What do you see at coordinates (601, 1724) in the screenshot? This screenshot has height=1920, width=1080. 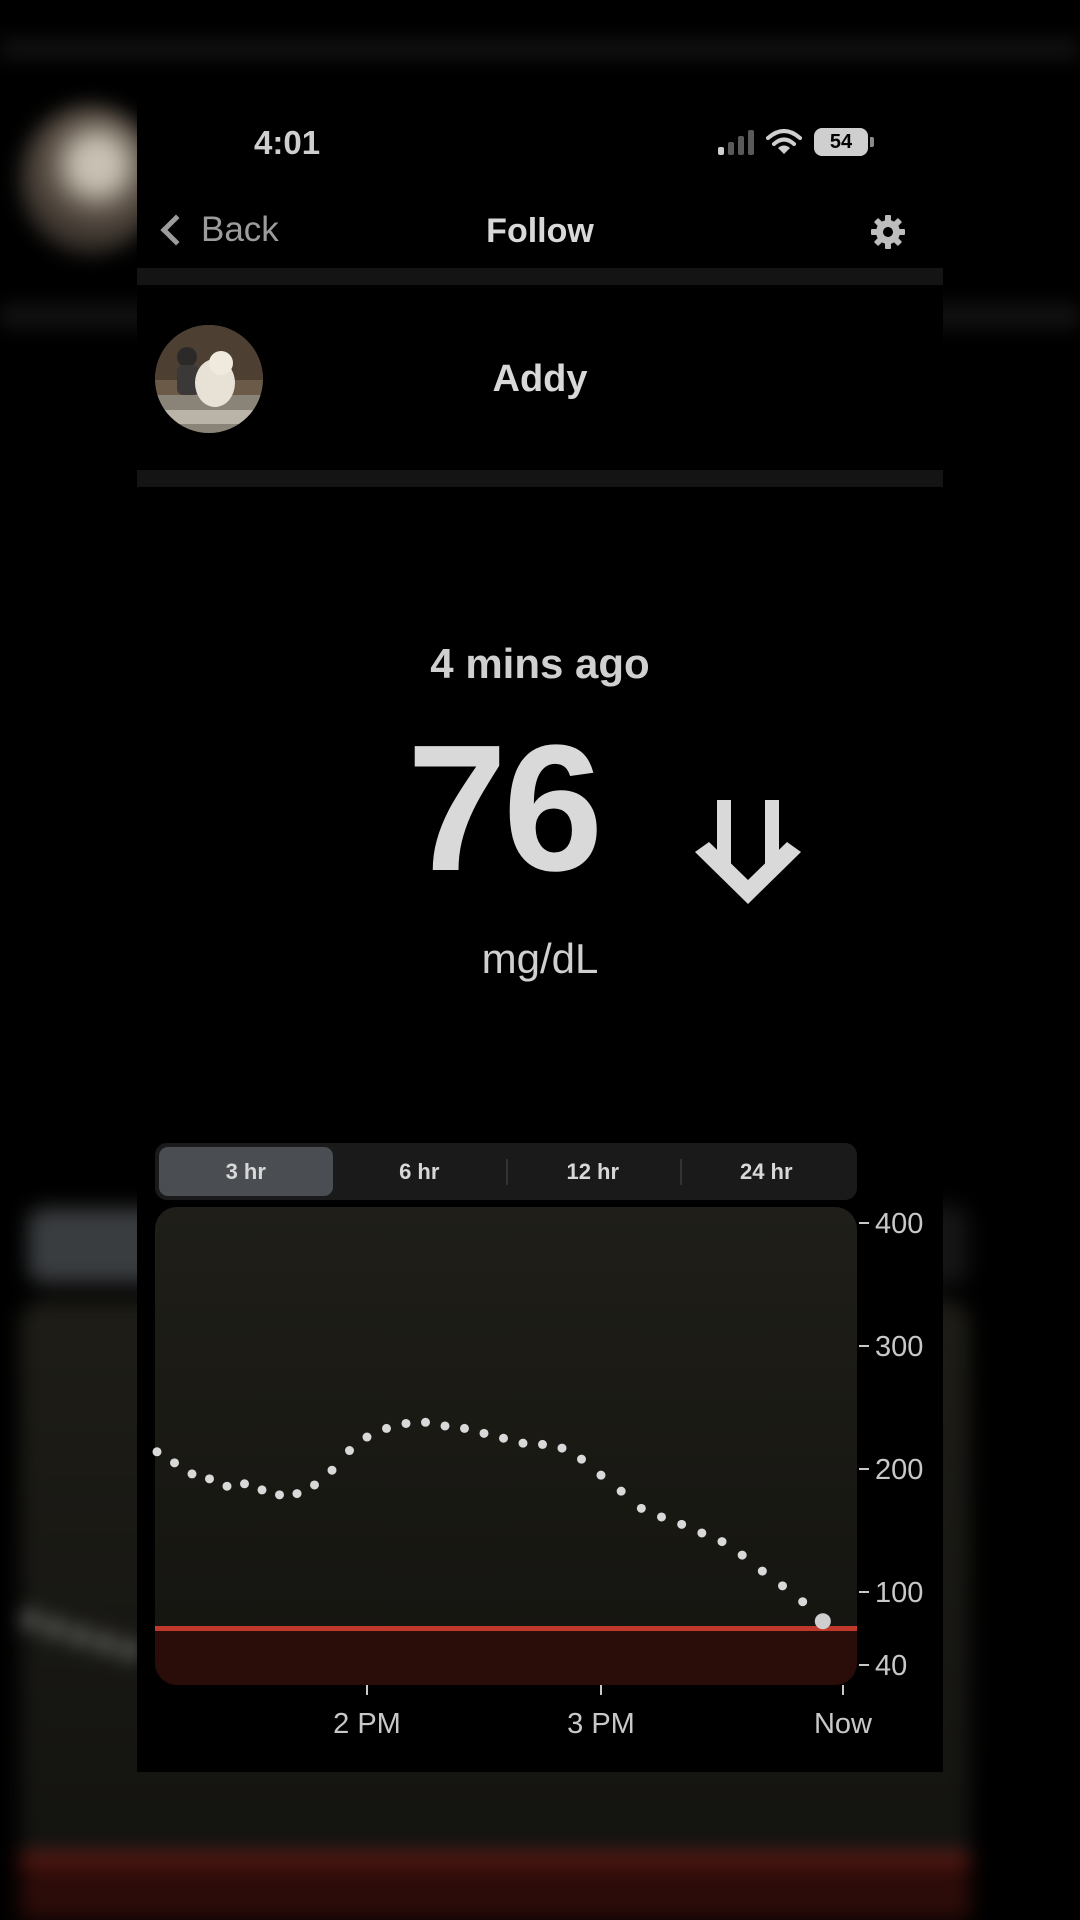 I see `x-tick-label: 3 PM` at bounding box center [601, 1724].